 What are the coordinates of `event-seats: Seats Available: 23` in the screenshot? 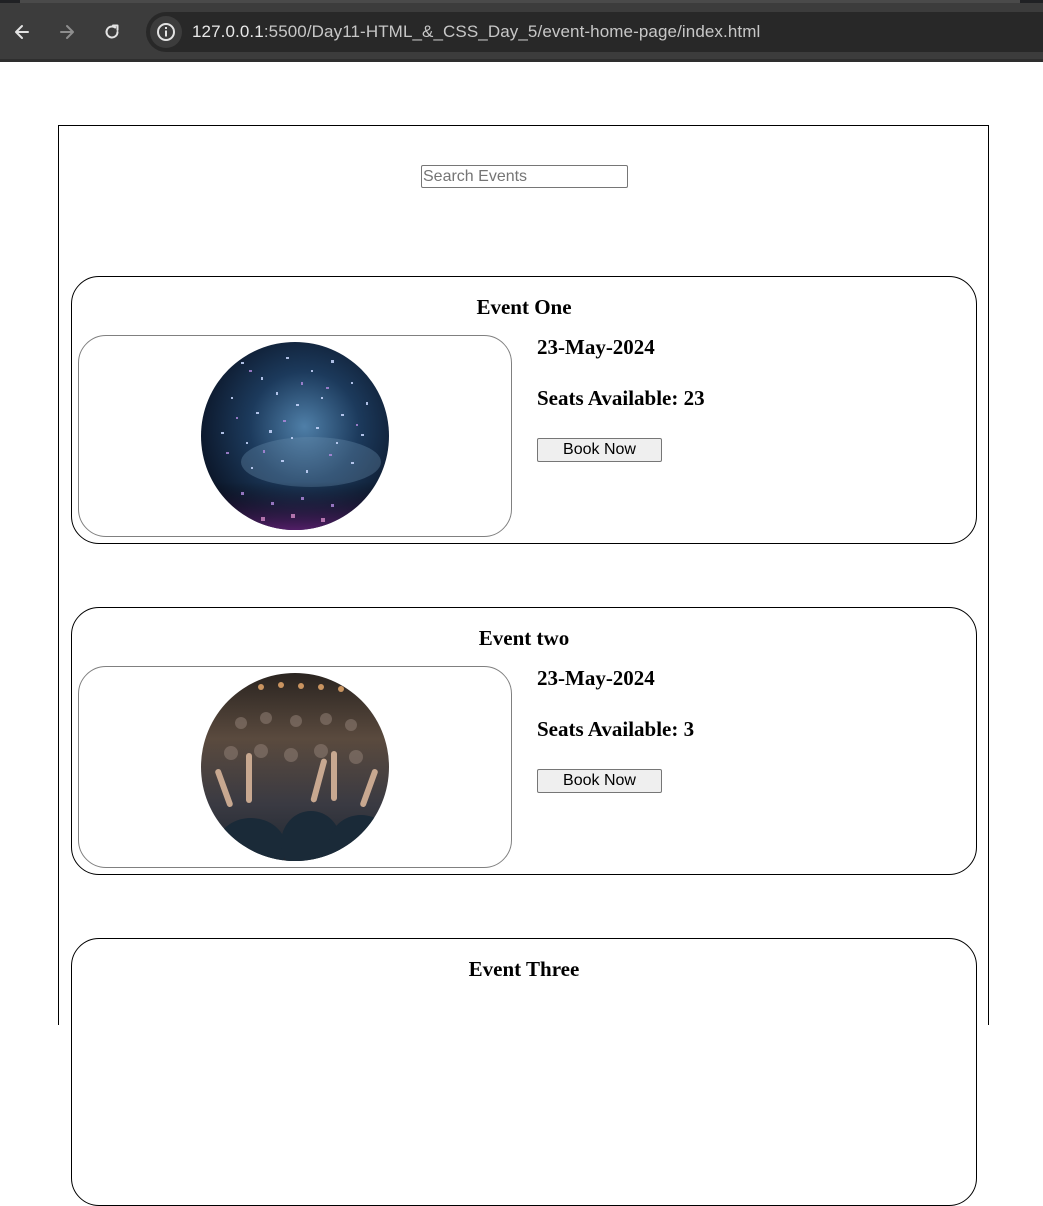 It's located at (621, 398).